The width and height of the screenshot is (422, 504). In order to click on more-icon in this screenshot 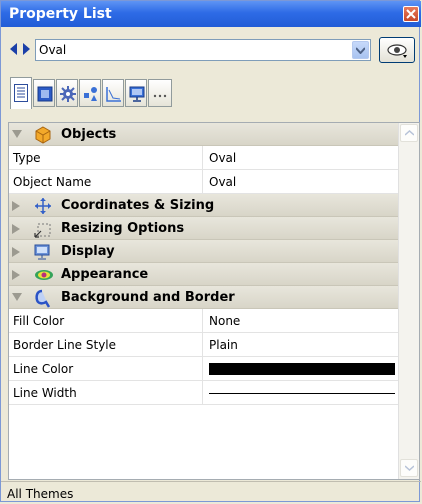, I will do `click(160, 96)`.